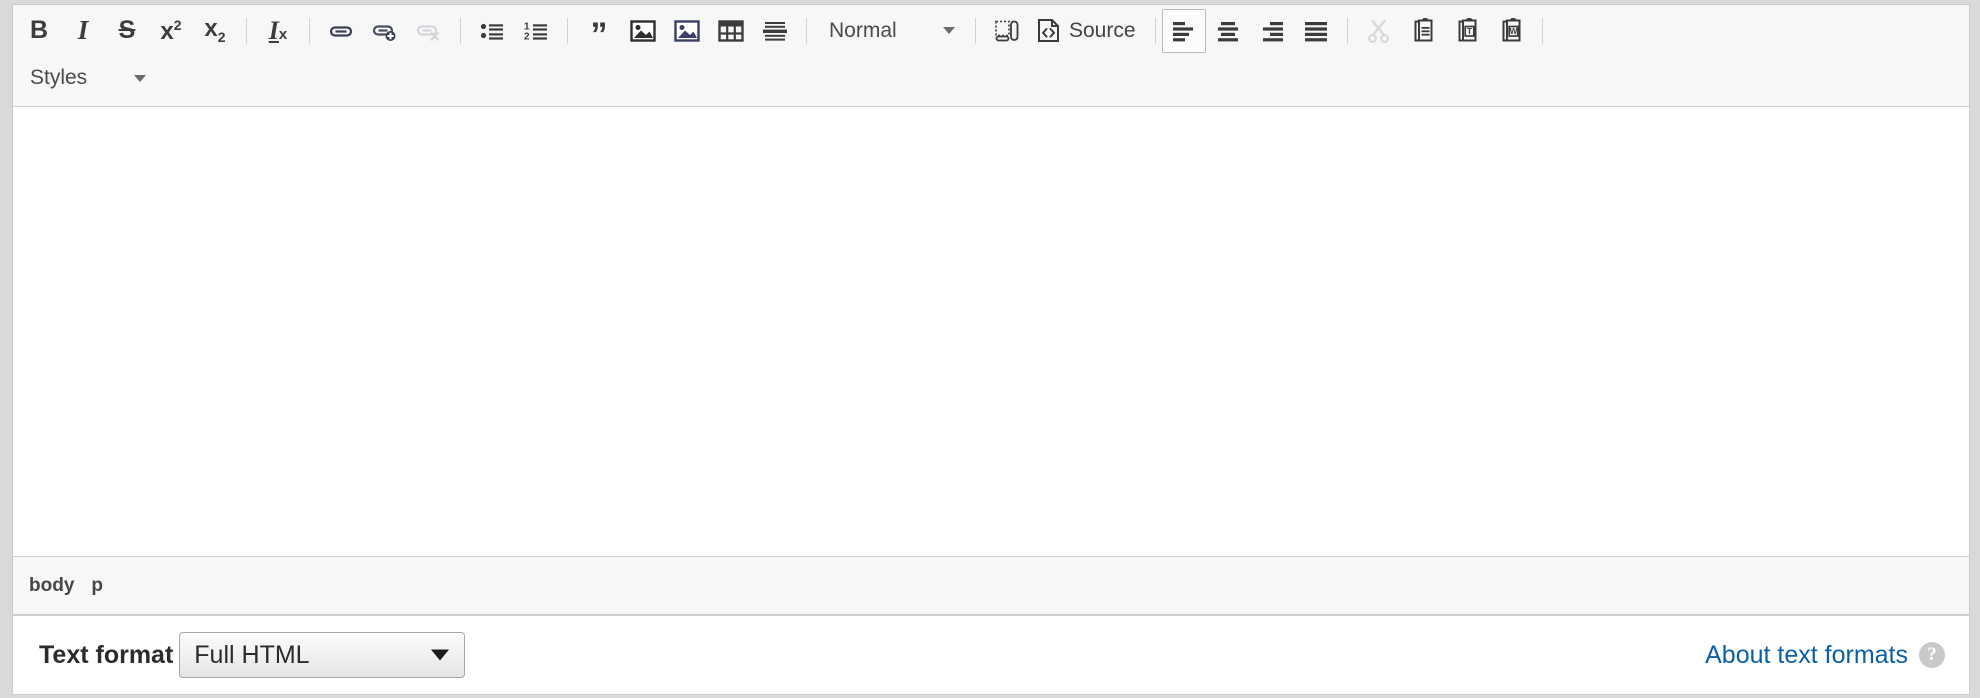  I want to click on strikethrough-icon: S, so click(127, 30).